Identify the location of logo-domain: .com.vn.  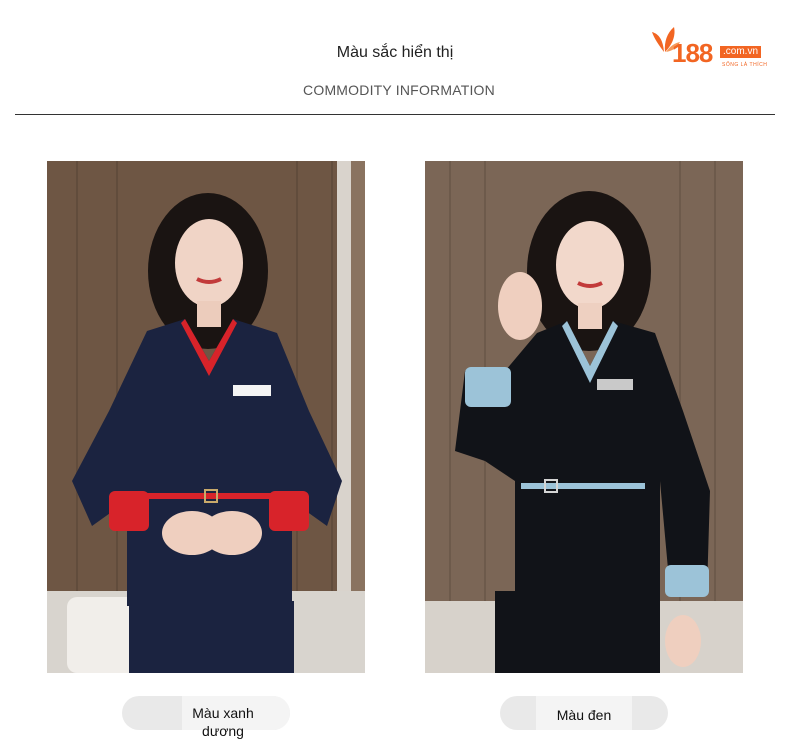
(741, 52).